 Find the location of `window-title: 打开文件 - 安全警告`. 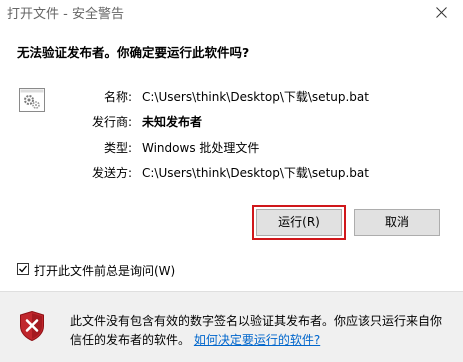

window-title: 打开文件 - 安全警告 is located at coordinates (65, 14).